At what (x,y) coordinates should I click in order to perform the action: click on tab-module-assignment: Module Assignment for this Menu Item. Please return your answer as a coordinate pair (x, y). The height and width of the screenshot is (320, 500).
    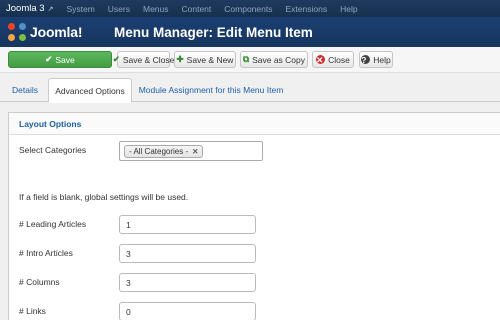
    Looking at the image, I should click on (211, 90).